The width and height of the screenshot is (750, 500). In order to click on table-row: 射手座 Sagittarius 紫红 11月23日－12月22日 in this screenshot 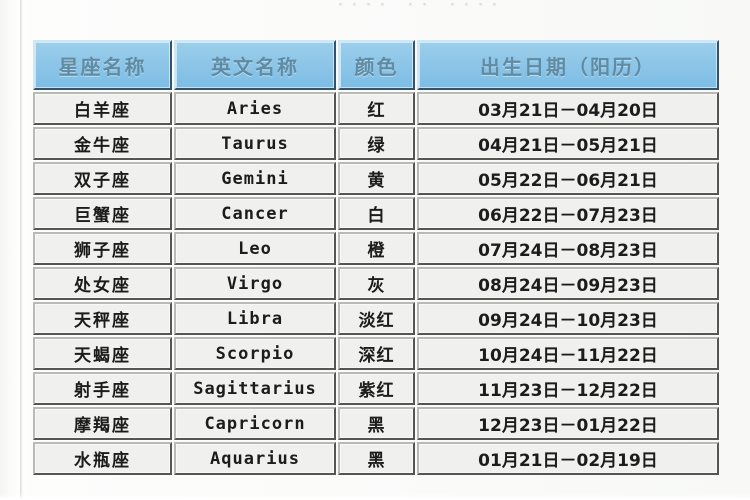, I will do `click(376, 388)`.